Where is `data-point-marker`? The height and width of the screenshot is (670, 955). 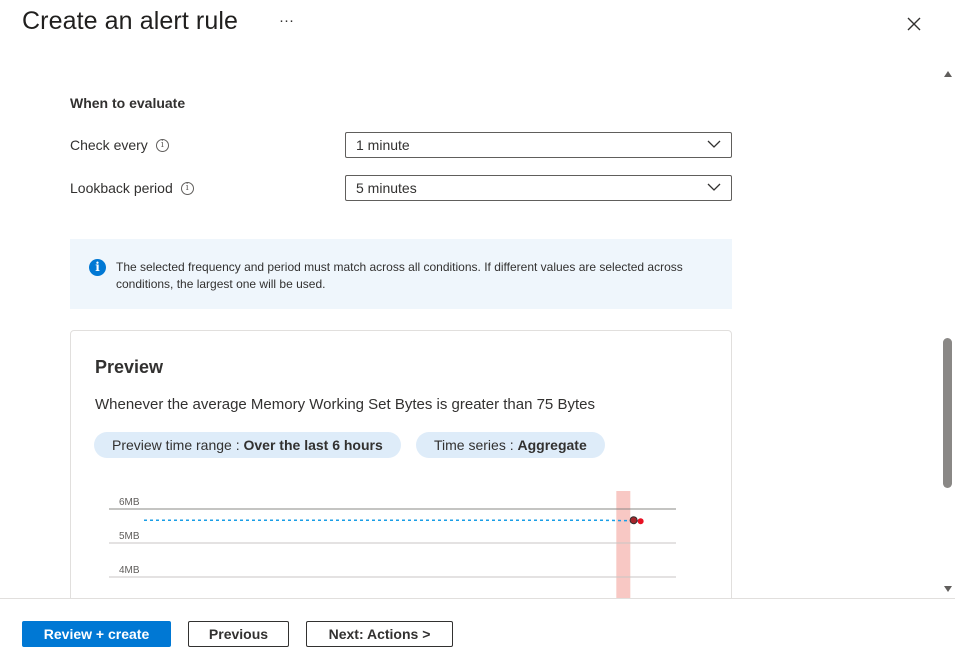
data-point-marker is located at coordinates (633, 520).